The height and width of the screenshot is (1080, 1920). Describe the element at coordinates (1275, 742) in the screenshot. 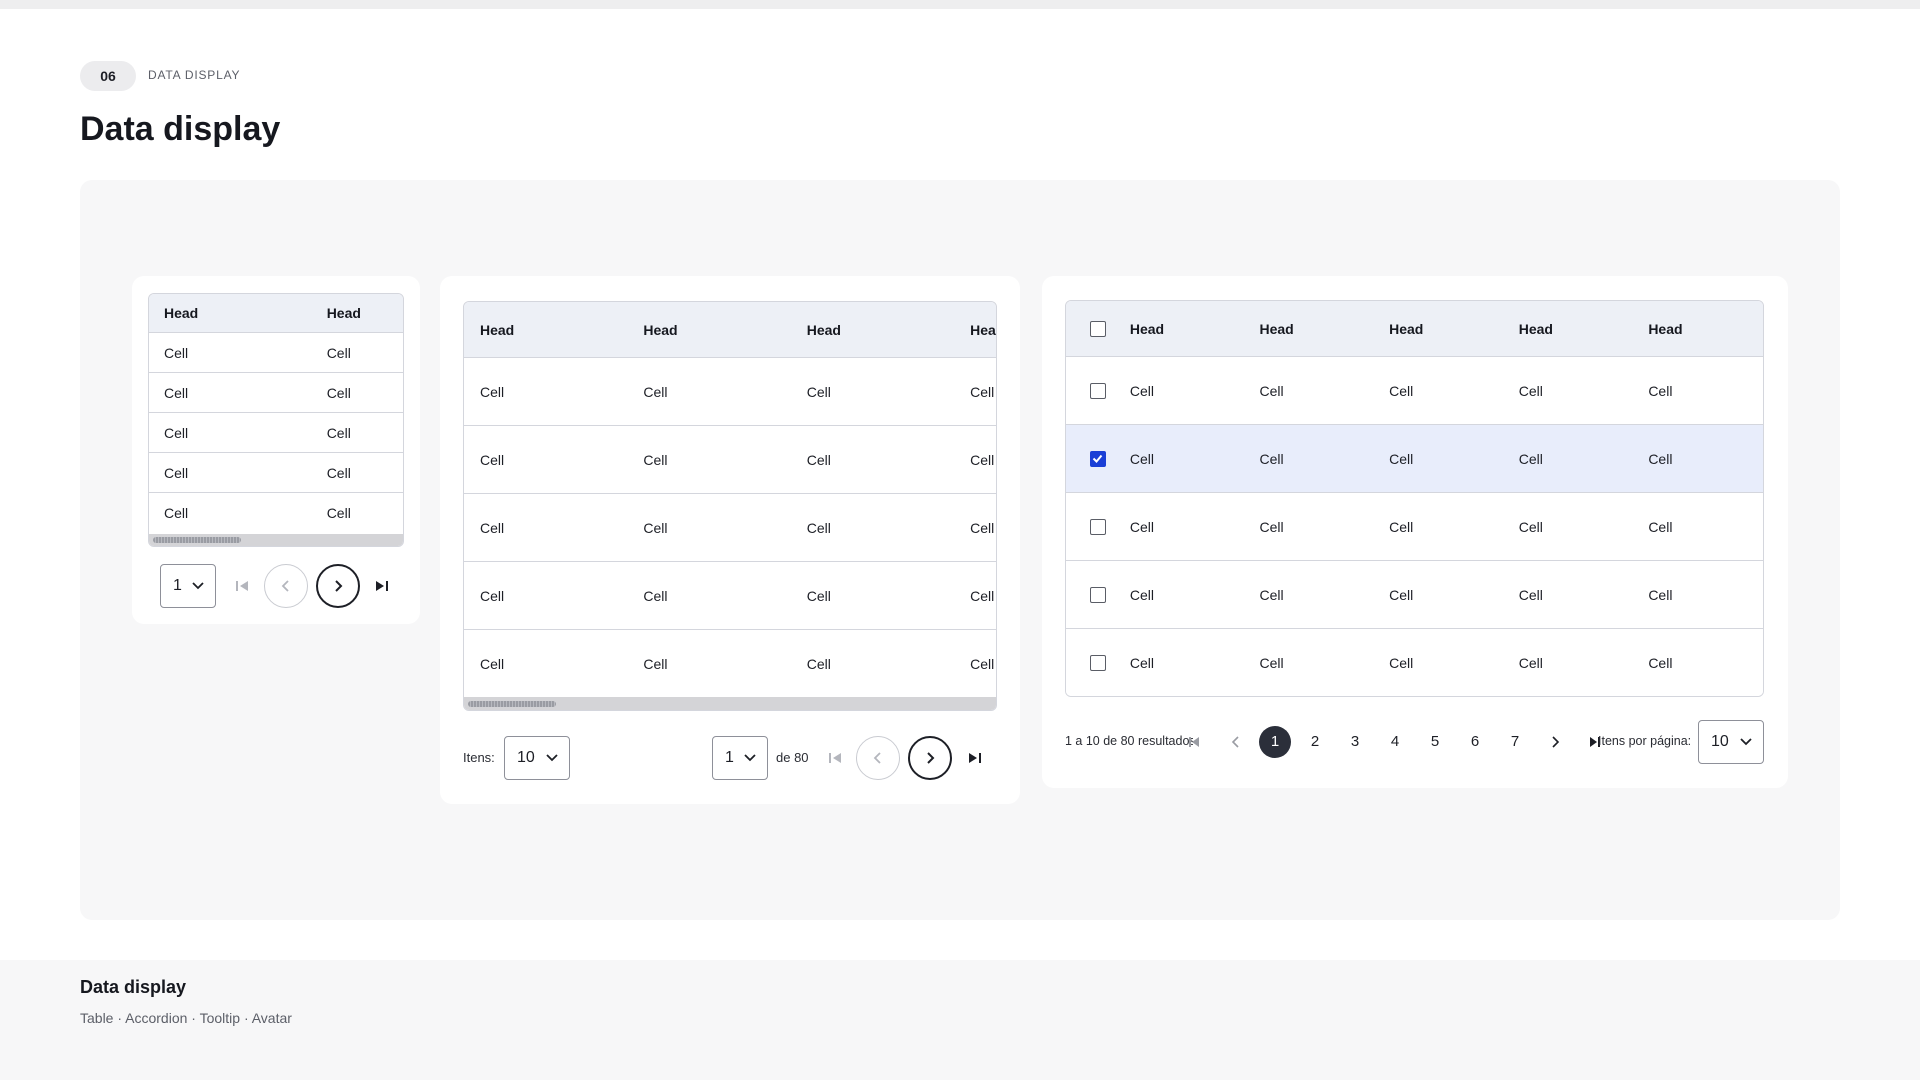

I see `page-number-current: 1` at that location.